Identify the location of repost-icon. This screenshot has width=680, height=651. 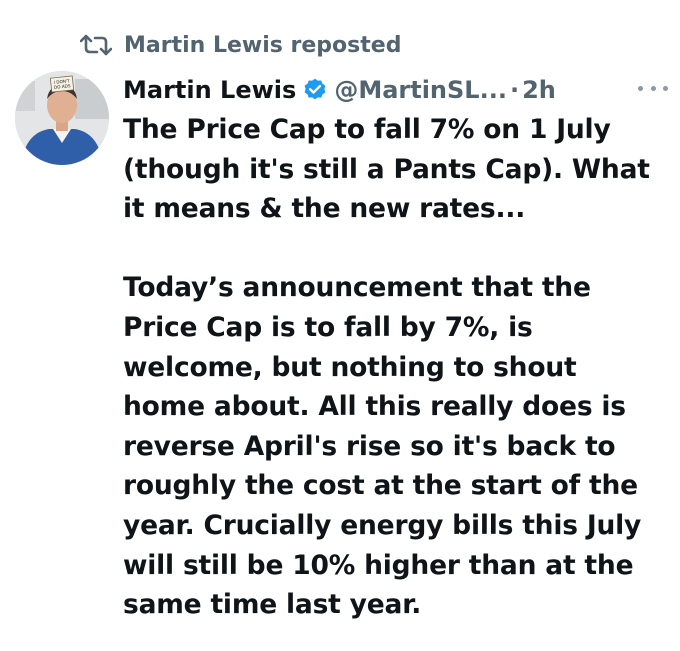
(97, 45).